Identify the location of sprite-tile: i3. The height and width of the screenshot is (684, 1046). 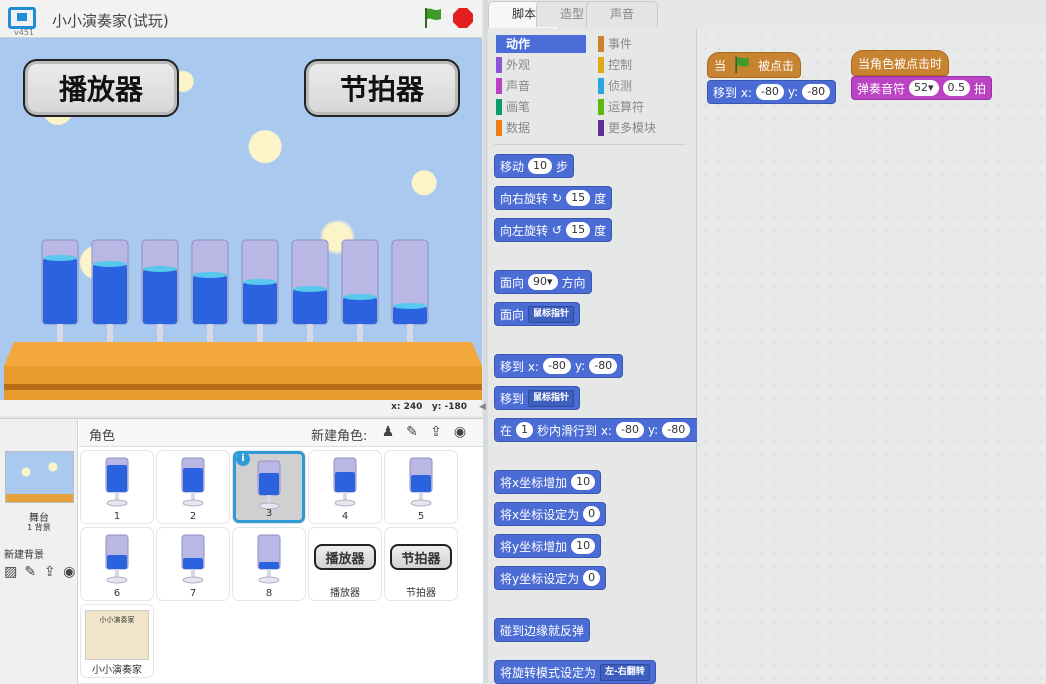
(269, 487).